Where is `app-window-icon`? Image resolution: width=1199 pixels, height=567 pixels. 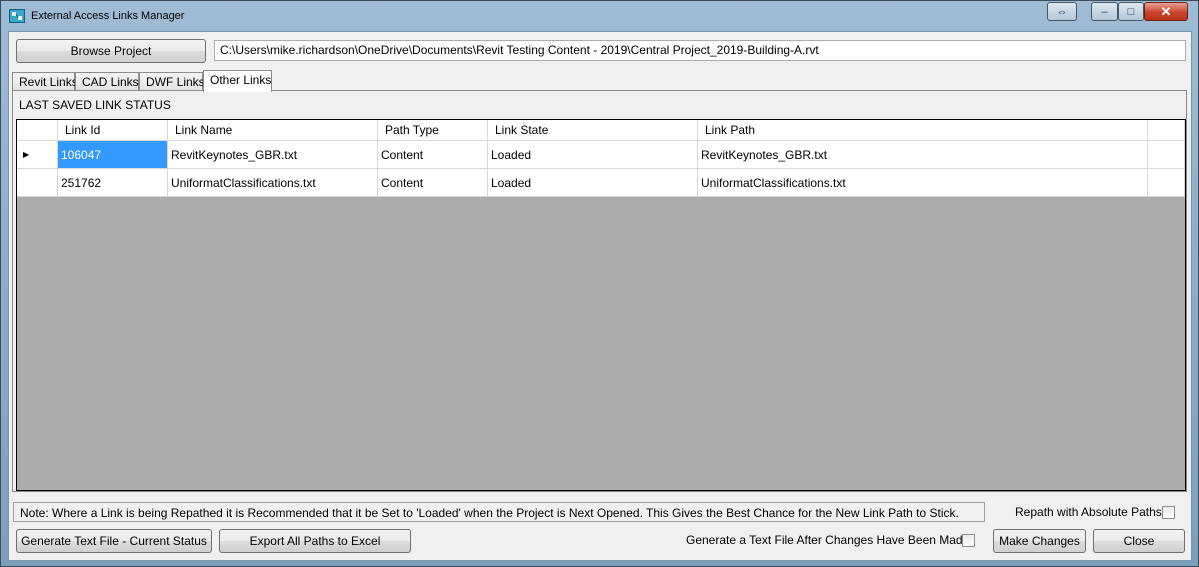 app-window-icon is located at coordinates (17, 16).